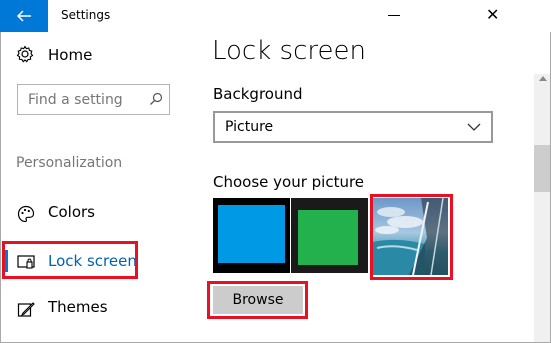  I want to click on gear-icon, so click(25, 54).